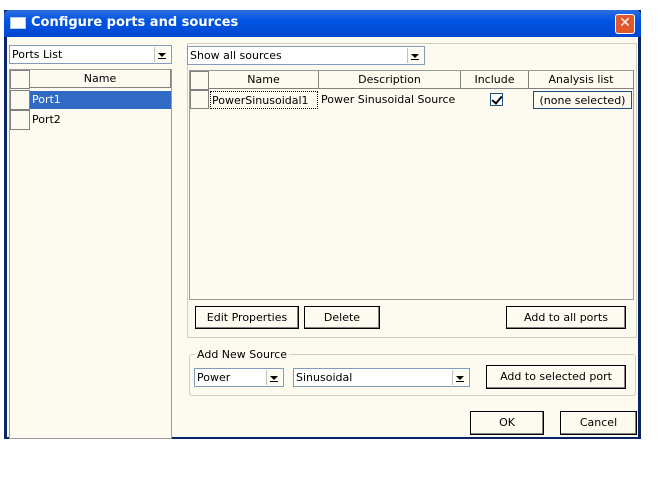 This screenshot has width=664, height=480. What do you see at coordinates (18, 23) in the screenshot?
I see `window-icon` at bounding box center [18, 23].